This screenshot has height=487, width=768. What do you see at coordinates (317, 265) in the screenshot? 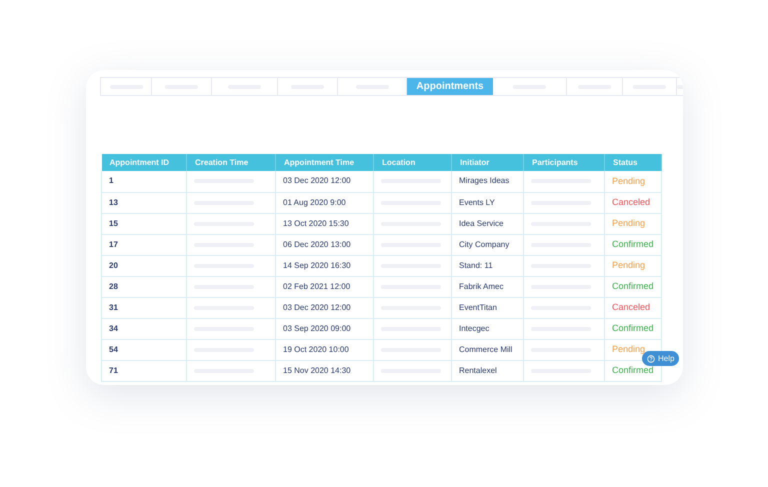
I see `appointment-time-text: 14 Sep 2020 16:30` at bounding box center [317, 265].